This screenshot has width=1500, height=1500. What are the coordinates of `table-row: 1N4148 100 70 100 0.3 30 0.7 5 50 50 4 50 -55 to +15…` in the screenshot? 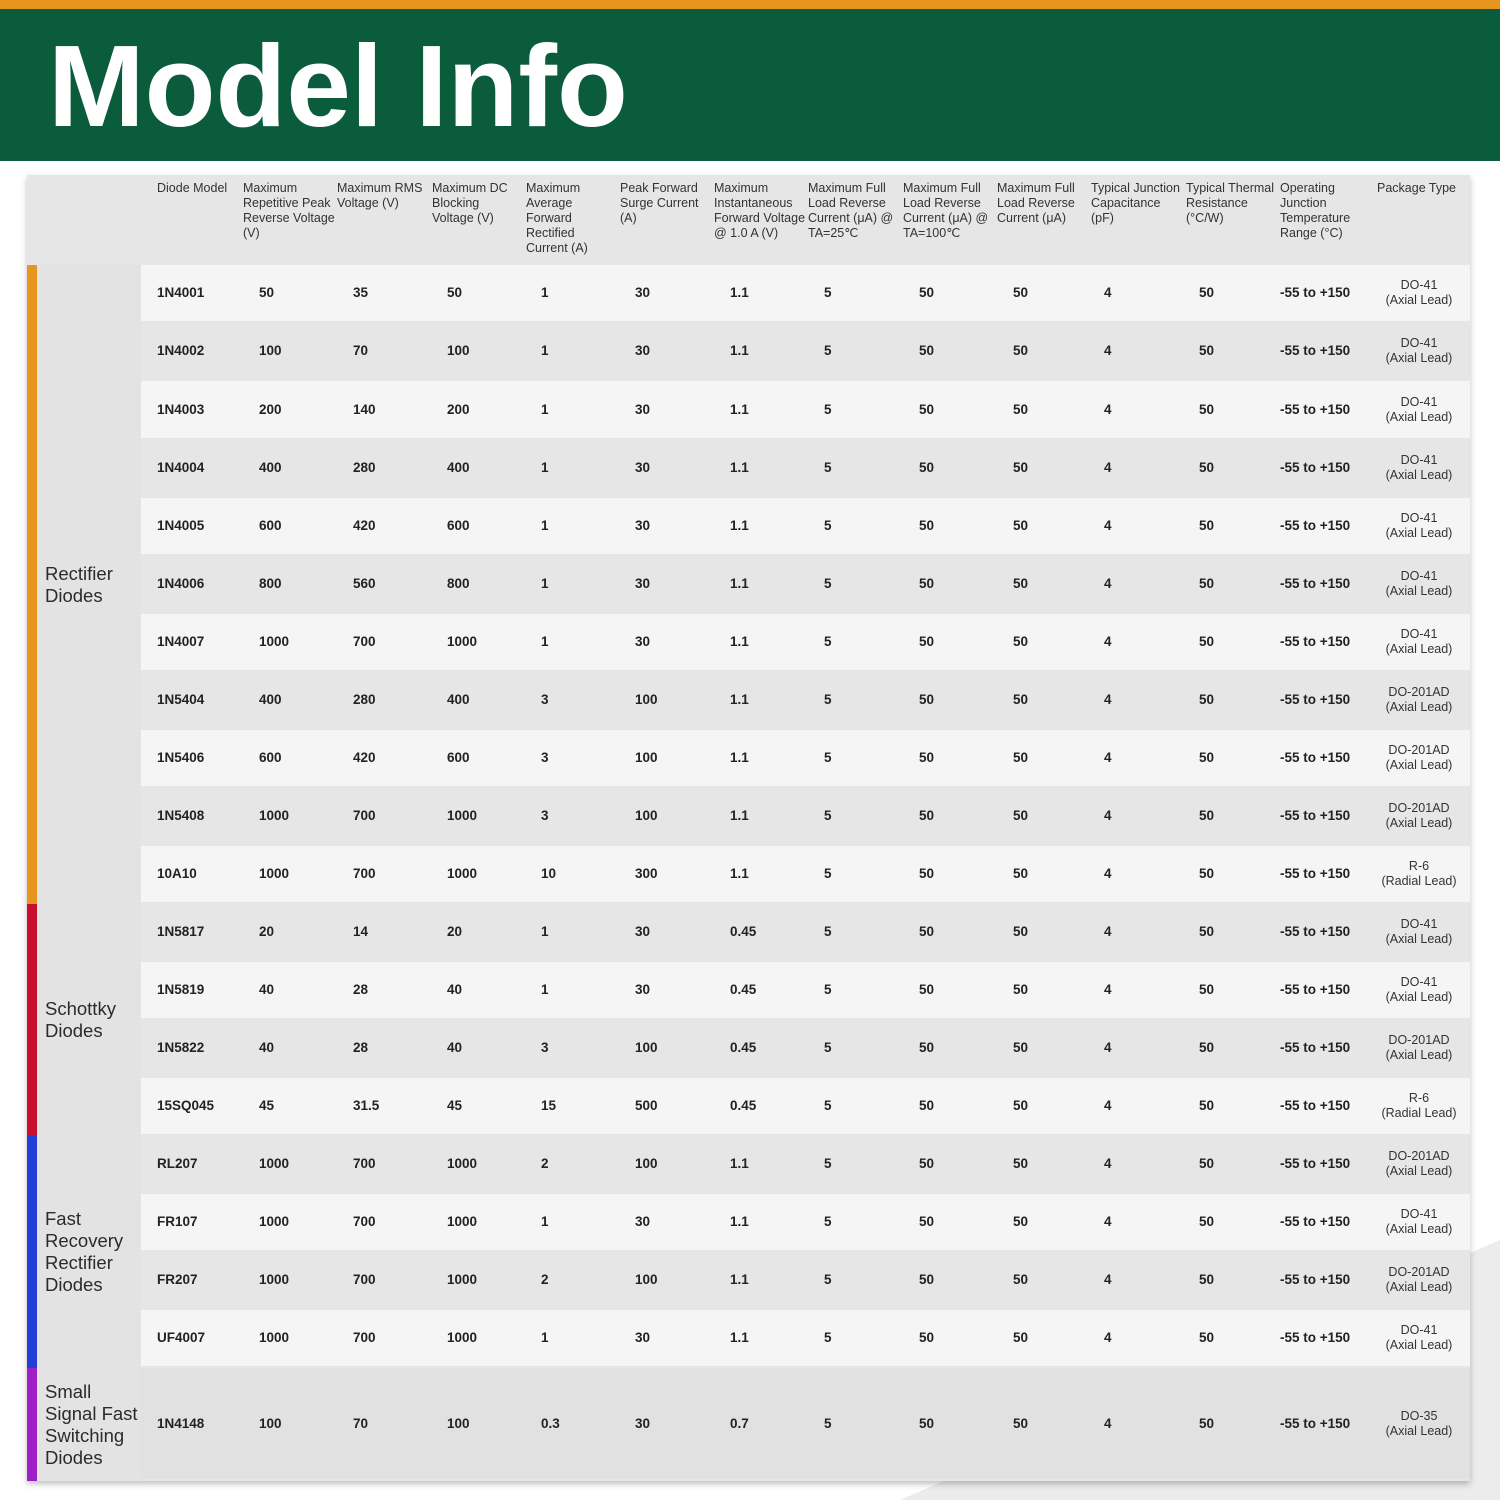 It's located at (805, 1423).